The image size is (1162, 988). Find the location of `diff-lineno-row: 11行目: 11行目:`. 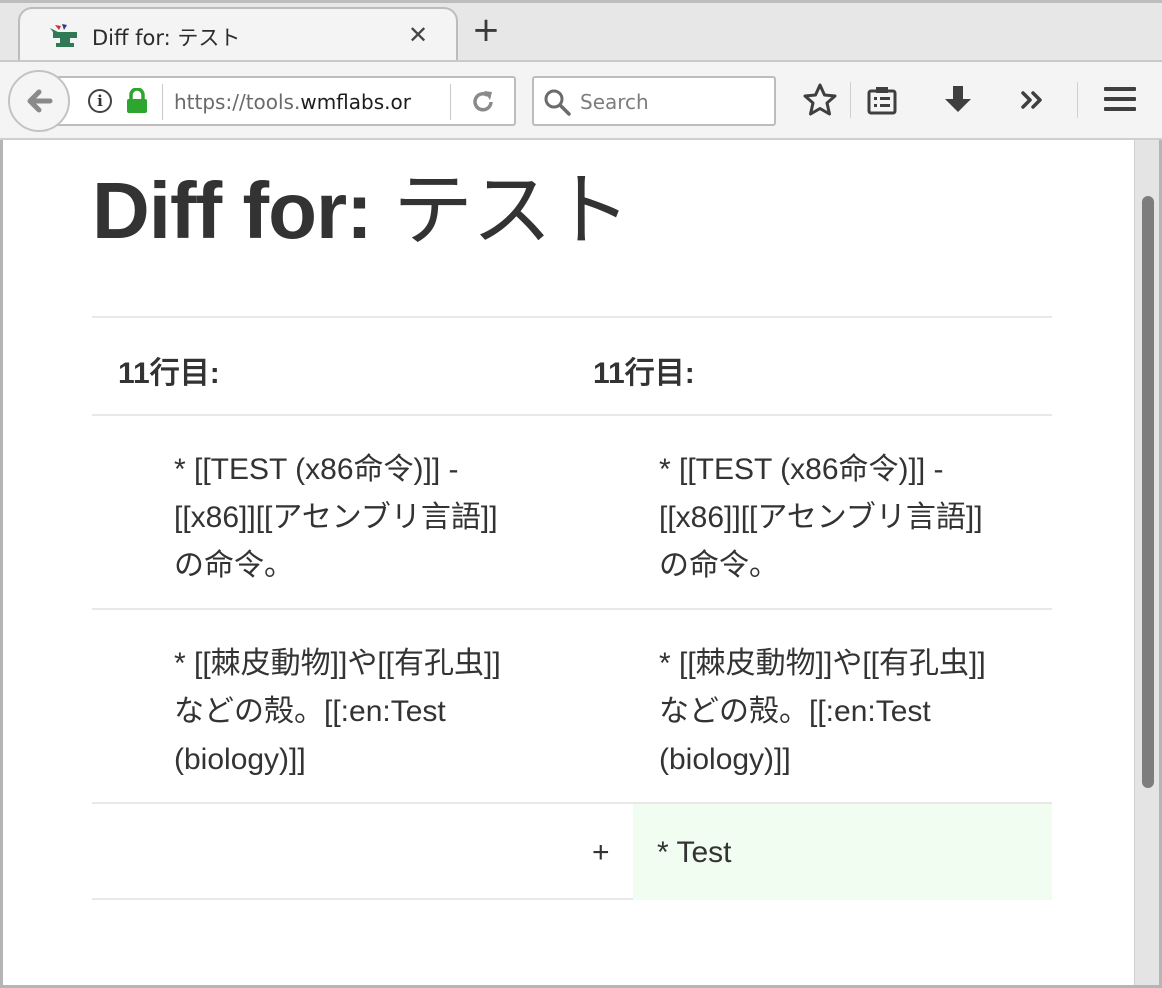

diff-lineno-row: 11行目: 11行目: is located at coordinates (572, 365).